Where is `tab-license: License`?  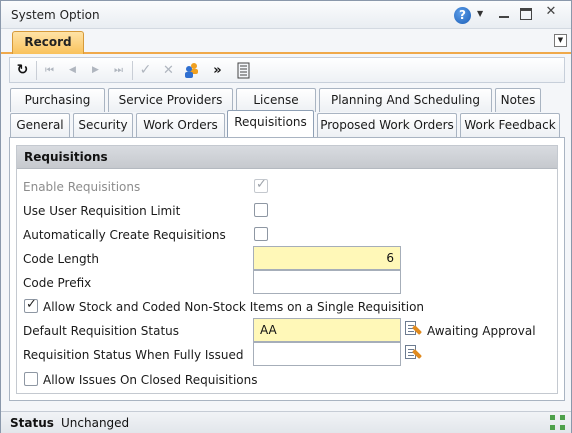
tab-license: License is located at coordinates (276, 100).